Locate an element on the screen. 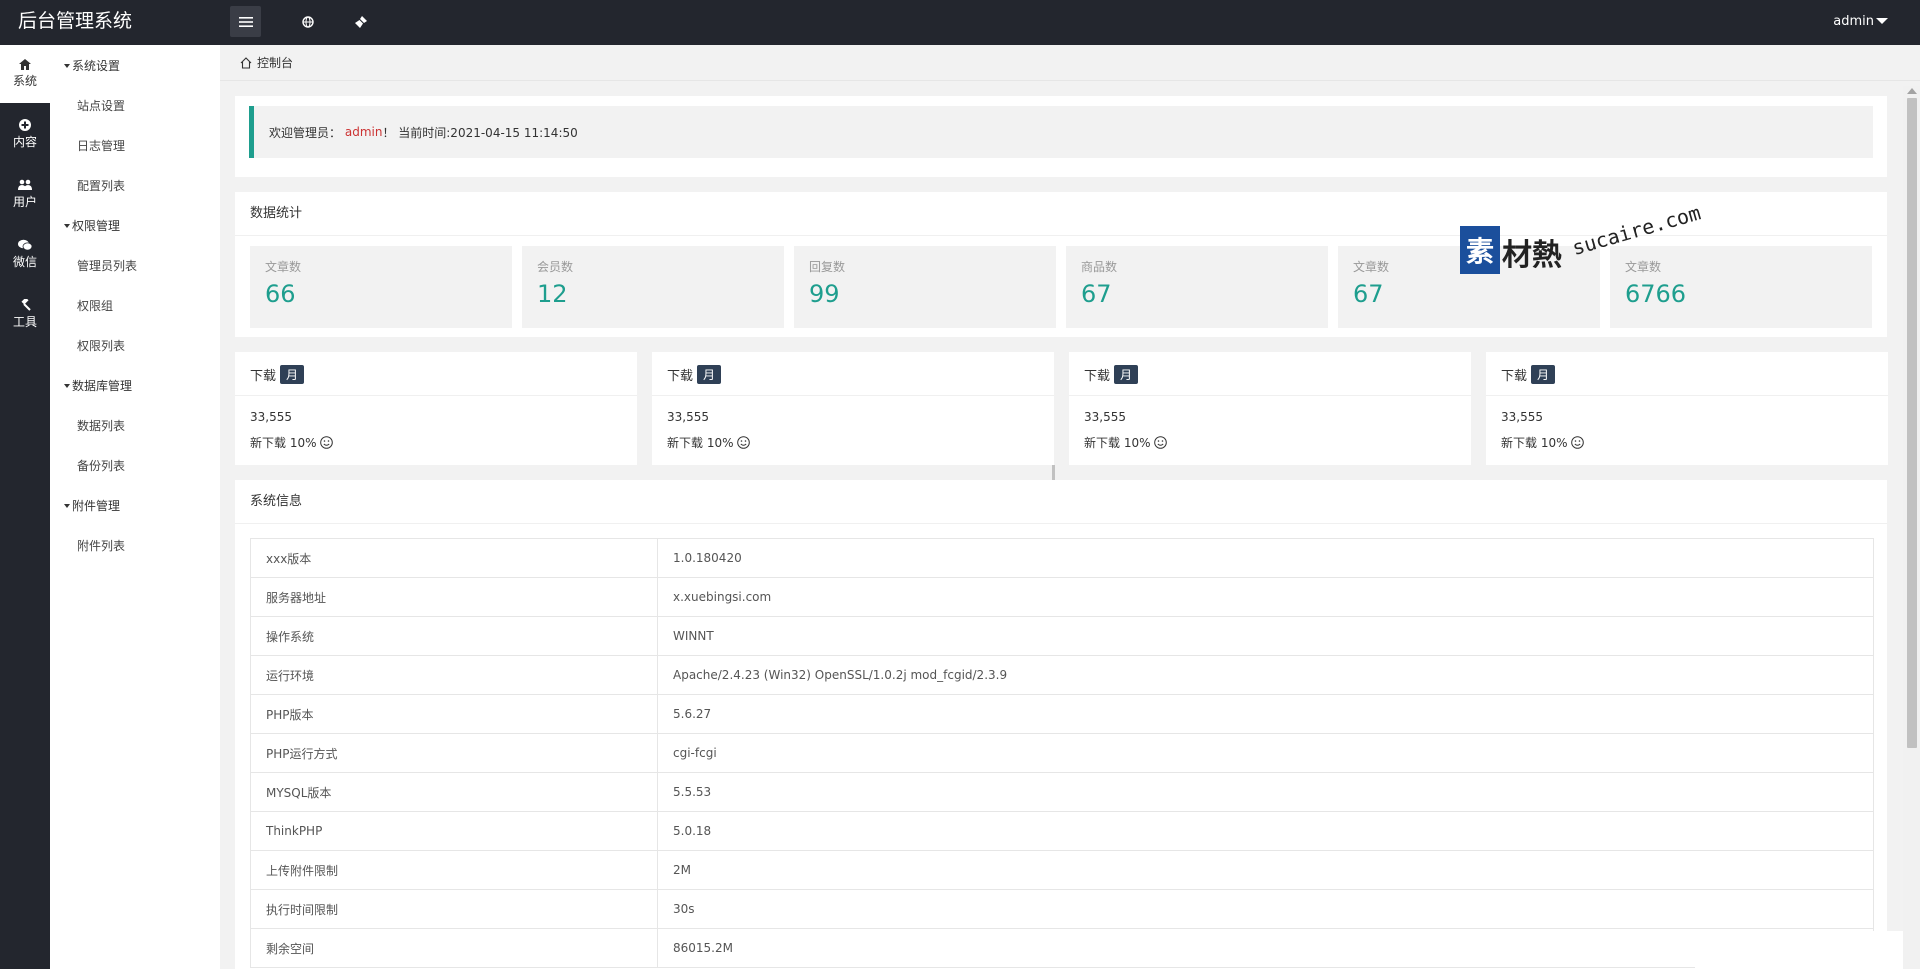 This screenshot has height=969, width=1920. welcome-message: 欢迎管理员： admin！ 当前时间:2021-04-15 11:14:50 is located at coordinates (1061, 132).